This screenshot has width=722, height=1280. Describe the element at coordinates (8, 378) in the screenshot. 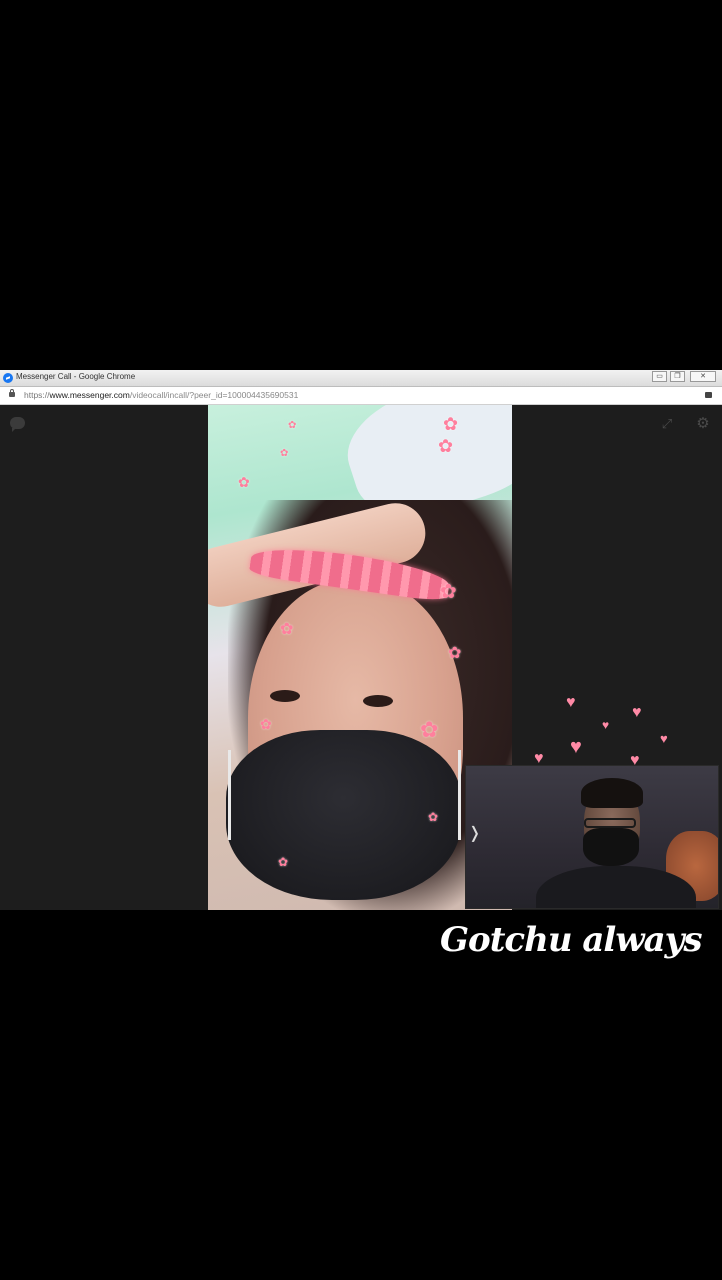

I see `messenger-icon` at that location.